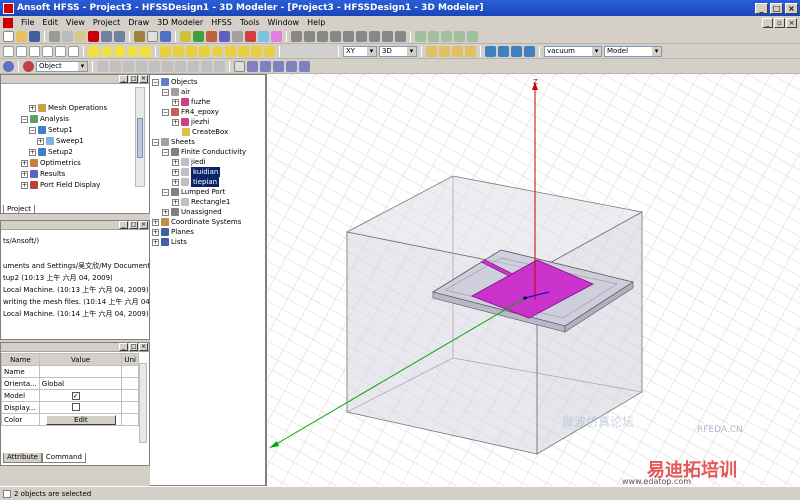 The width and height of the screenshot is (800, 500). What do you see at coordinates (316, 22) in the screenshot?
I see `menu-help: Help` at bounding box center [316, 22].